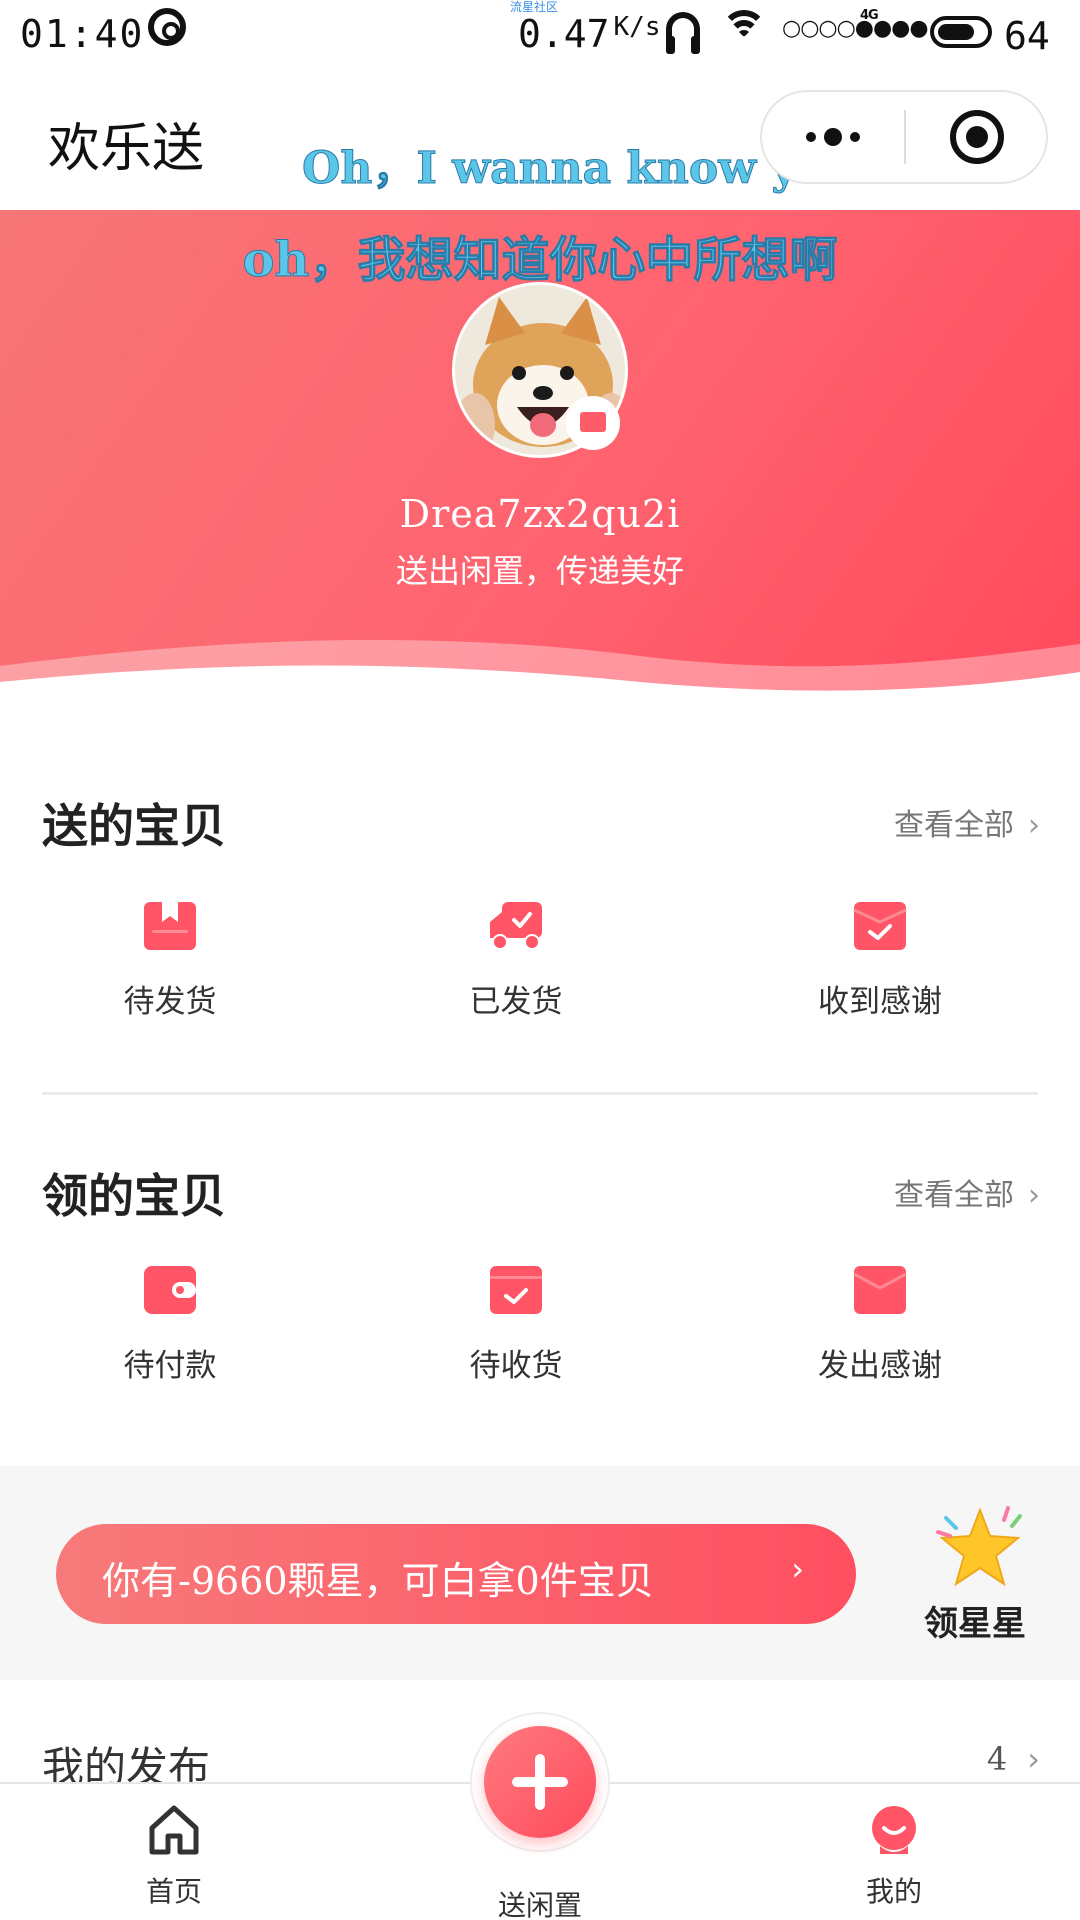  I want to click on item-label: 待收货, so click(516, 1366).